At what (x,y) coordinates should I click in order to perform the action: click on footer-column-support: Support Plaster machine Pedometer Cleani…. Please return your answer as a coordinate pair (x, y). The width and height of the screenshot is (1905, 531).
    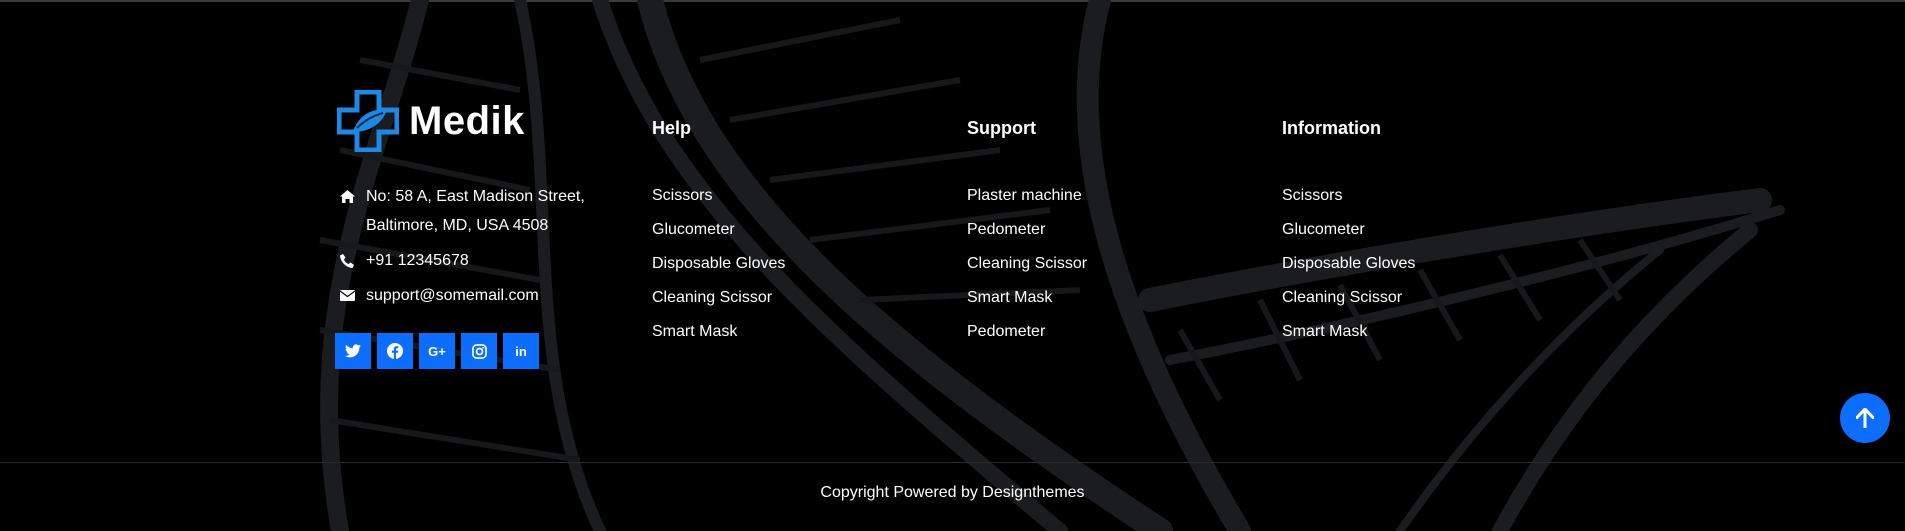
    Looking at the image, I should click on (1027, 232).